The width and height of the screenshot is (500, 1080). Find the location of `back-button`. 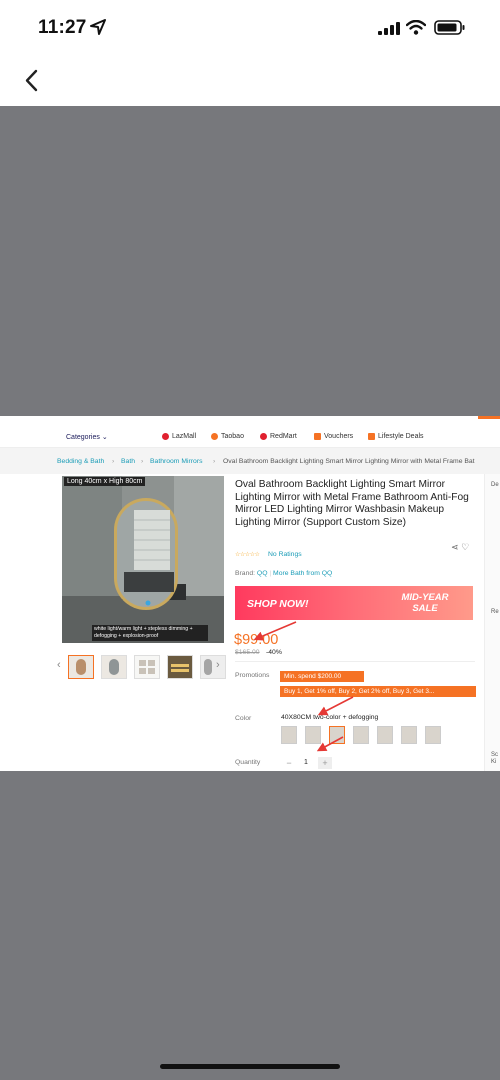

back-button is located at coordinates (33, 81).